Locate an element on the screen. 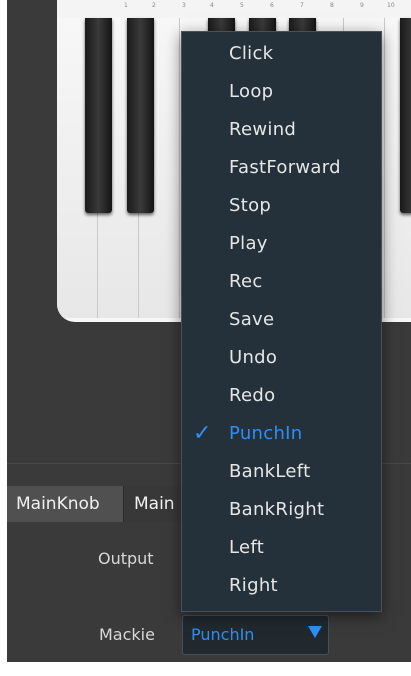  menu-item-label: FastForward is located at coordinates (285, 167).